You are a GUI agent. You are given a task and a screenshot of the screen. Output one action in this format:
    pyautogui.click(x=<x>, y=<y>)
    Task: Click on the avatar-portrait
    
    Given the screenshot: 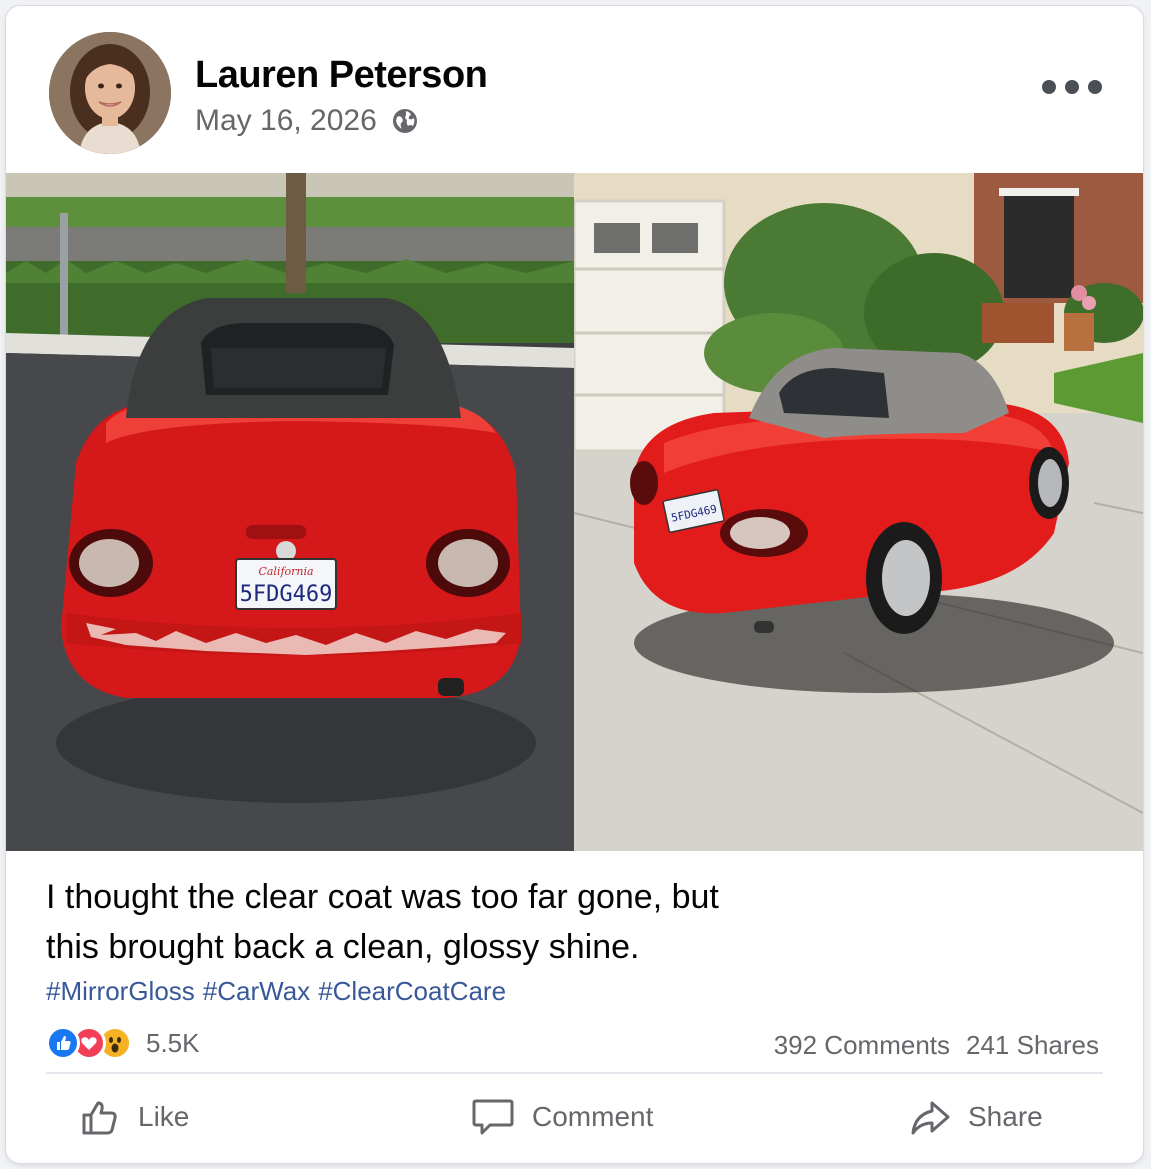 What is the action you would take?
    pyautogui.click(x=110, y=93)
    